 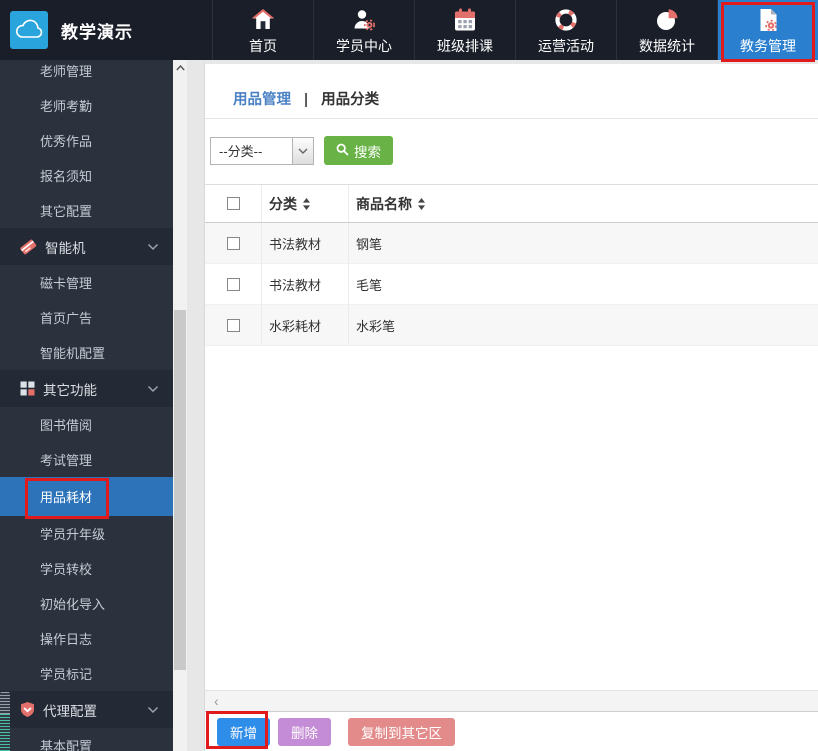 What do you see at coordinates (86, 105) in the screenshot?
I see `sidebar-item-teacher-attendance: 老师考勤` at bounding box center [86, 105].